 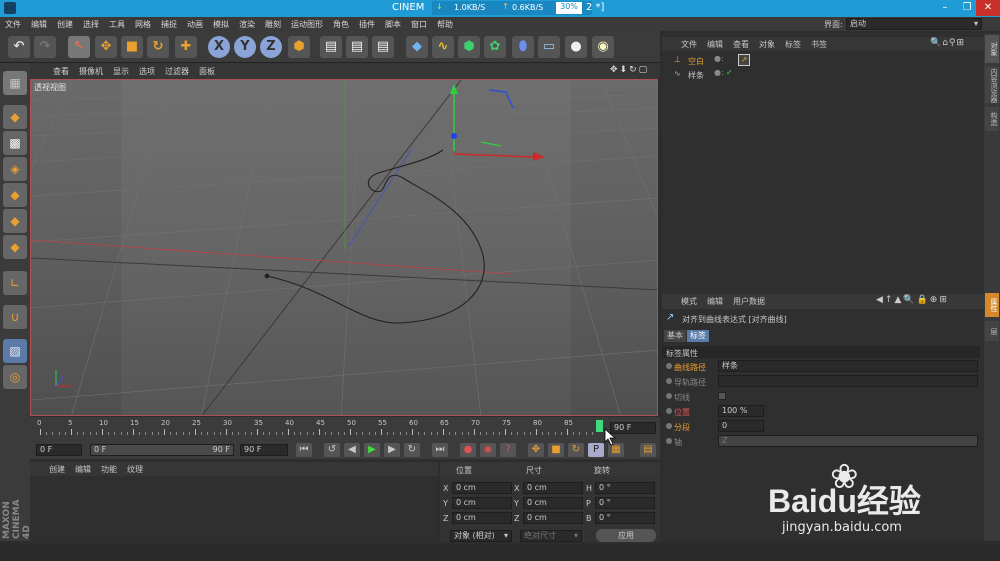 I want to click on play-icon: ▶, so click(x=372, y=450).